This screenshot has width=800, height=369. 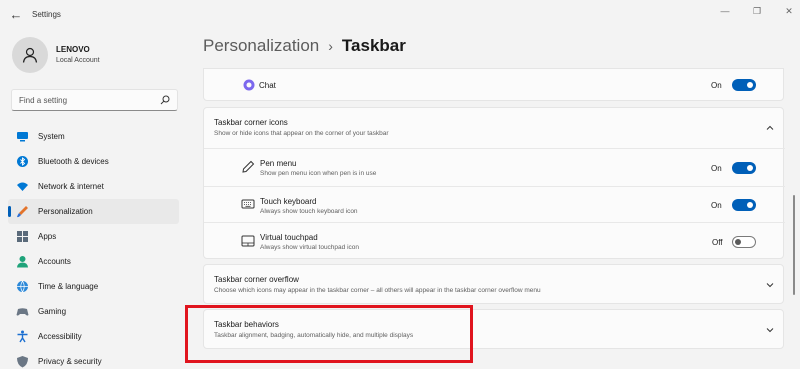 What do you see at coordinates (744, 85) in the screenshot?
I see `chat-toggle` at bounding box center [744, 85].